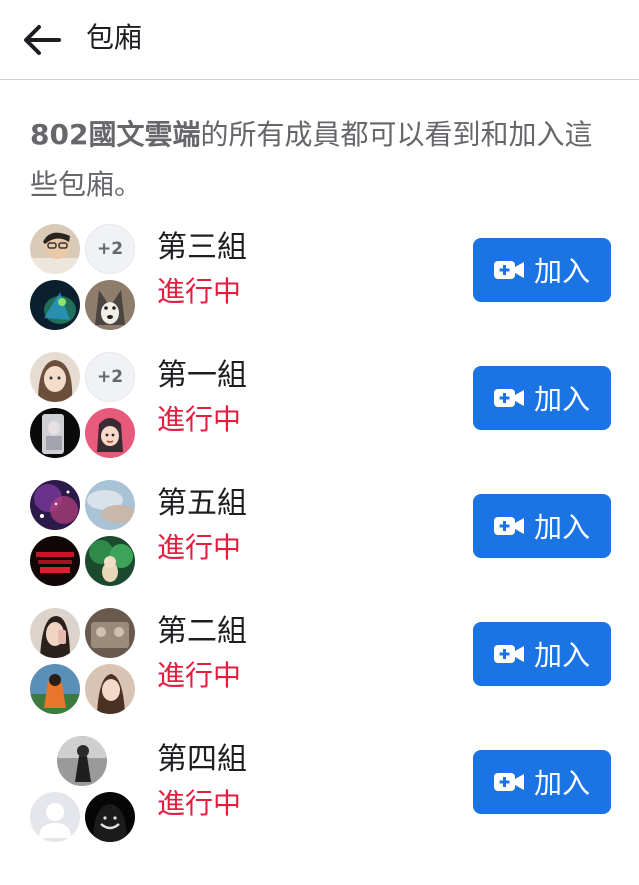  Describe the element at coordinates (319, 402) in the screenshot. I see `room-item: +2 第一組 進行中 加入` at that location.